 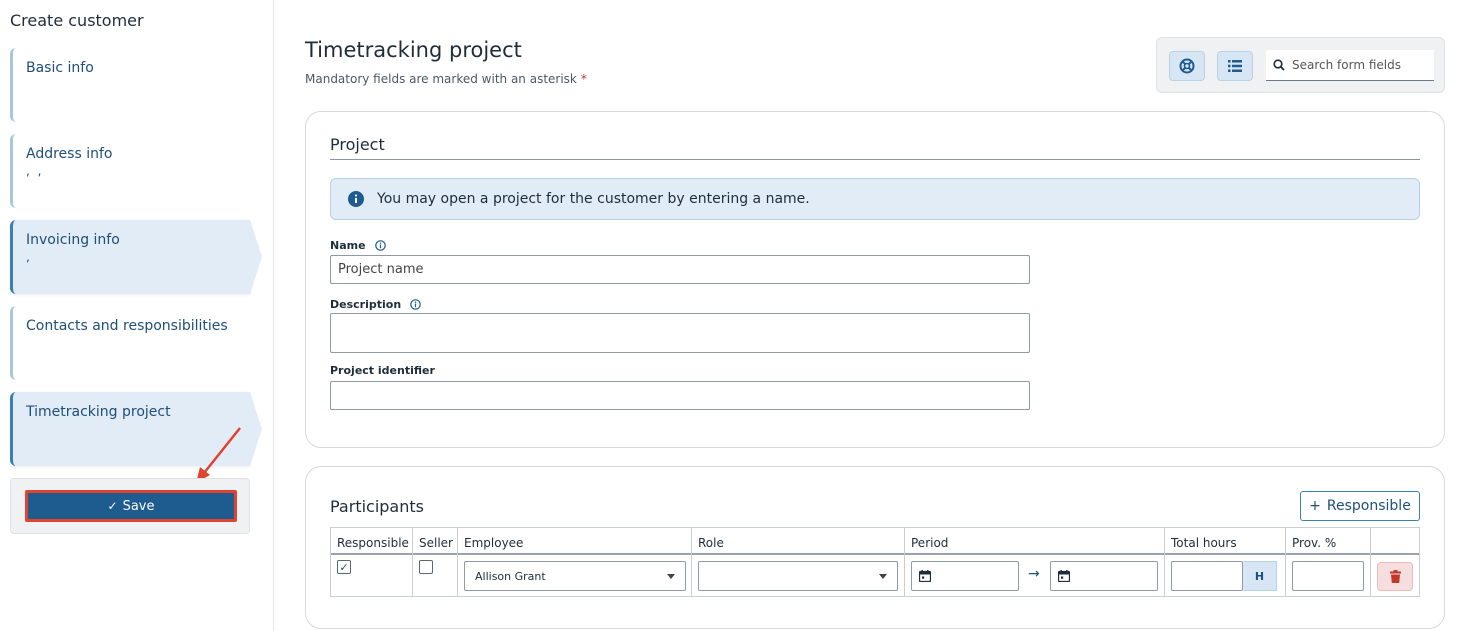 I want to click on sidebar-title: Create customer, so click(x=77, y=20).